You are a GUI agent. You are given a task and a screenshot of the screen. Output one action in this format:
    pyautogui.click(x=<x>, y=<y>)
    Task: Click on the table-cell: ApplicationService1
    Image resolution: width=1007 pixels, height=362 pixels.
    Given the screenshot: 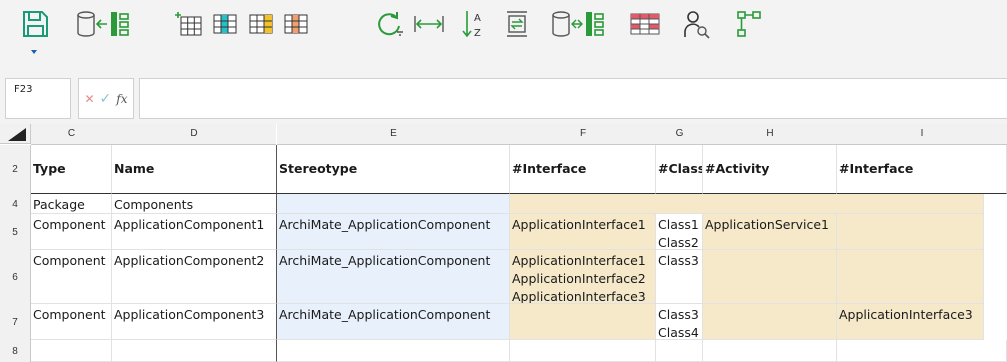 What is the action you would take?
    pyautogui.click(x=770, y=232)
    